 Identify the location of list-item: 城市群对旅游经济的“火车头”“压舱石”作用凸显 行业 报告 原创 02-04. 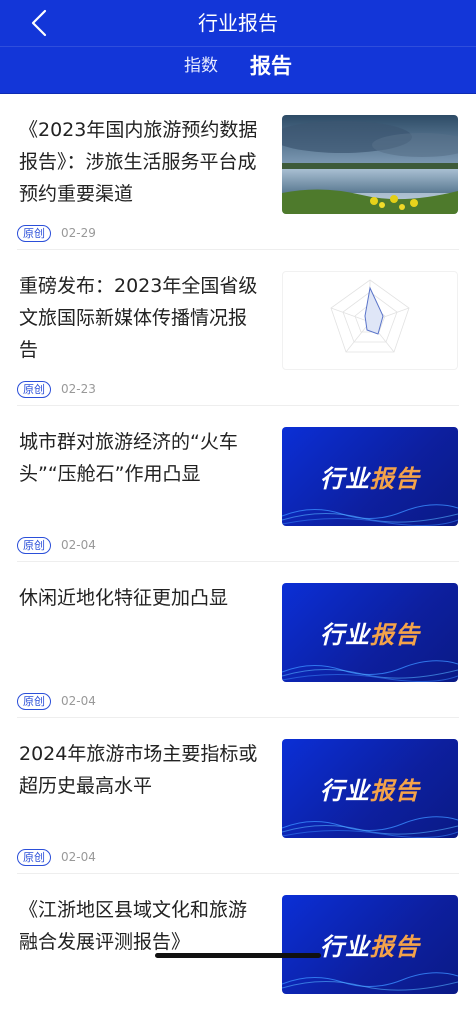
(238, 484).